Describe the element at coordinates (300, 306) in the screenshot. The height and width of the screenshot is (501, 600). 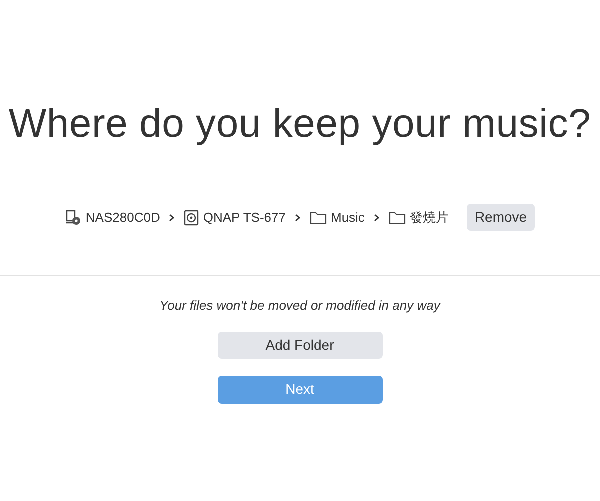
I see `info-note: Your files won't be moved or modified in any way` at that location.